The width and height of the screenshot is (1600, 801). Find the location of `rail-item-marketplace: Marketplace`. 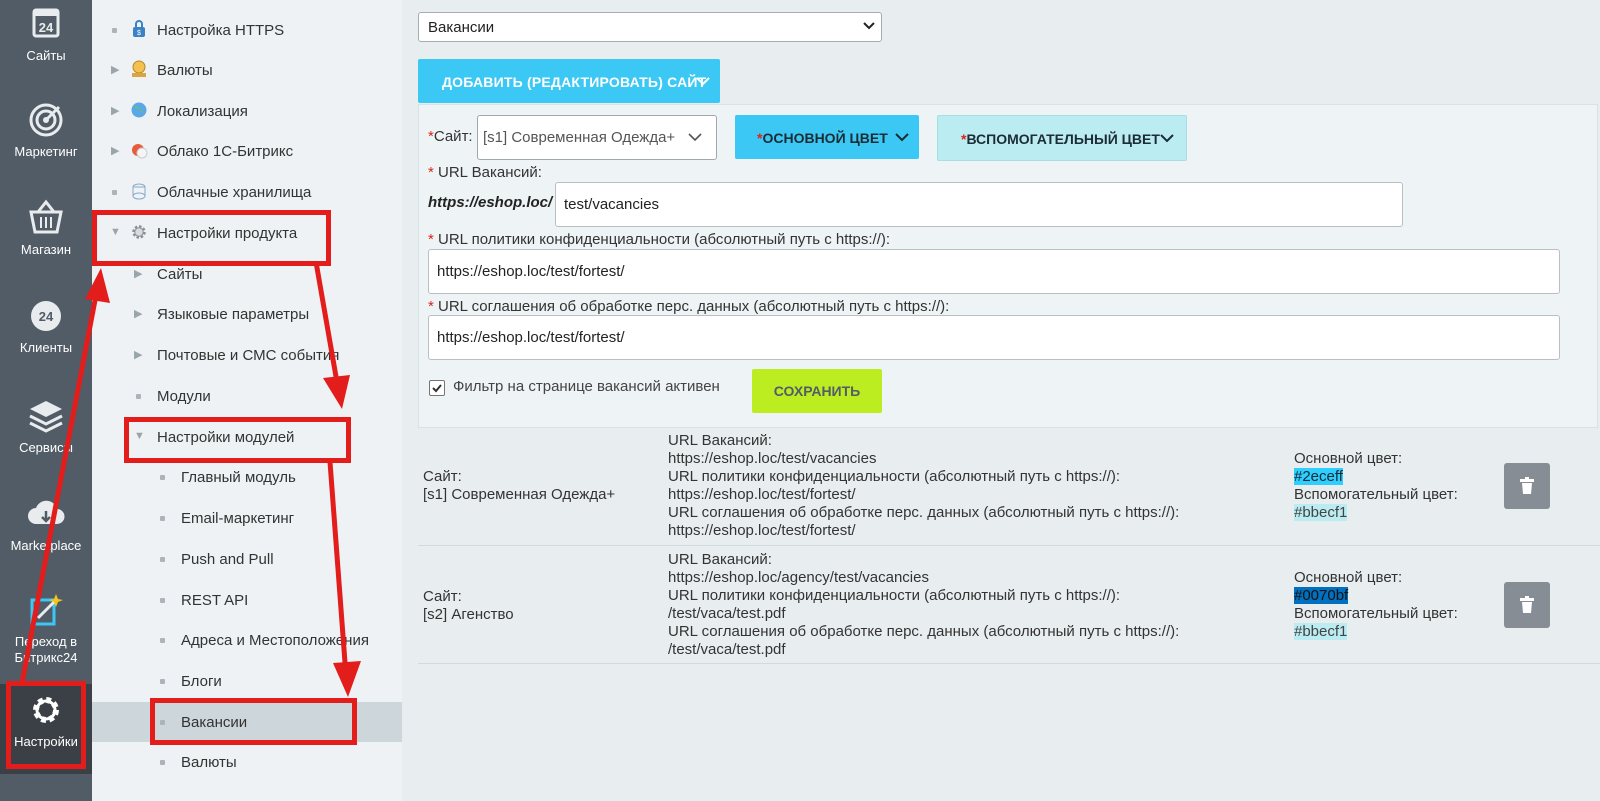

rail-item-marketplace: Marketplace is located at coordinates (46, 524).